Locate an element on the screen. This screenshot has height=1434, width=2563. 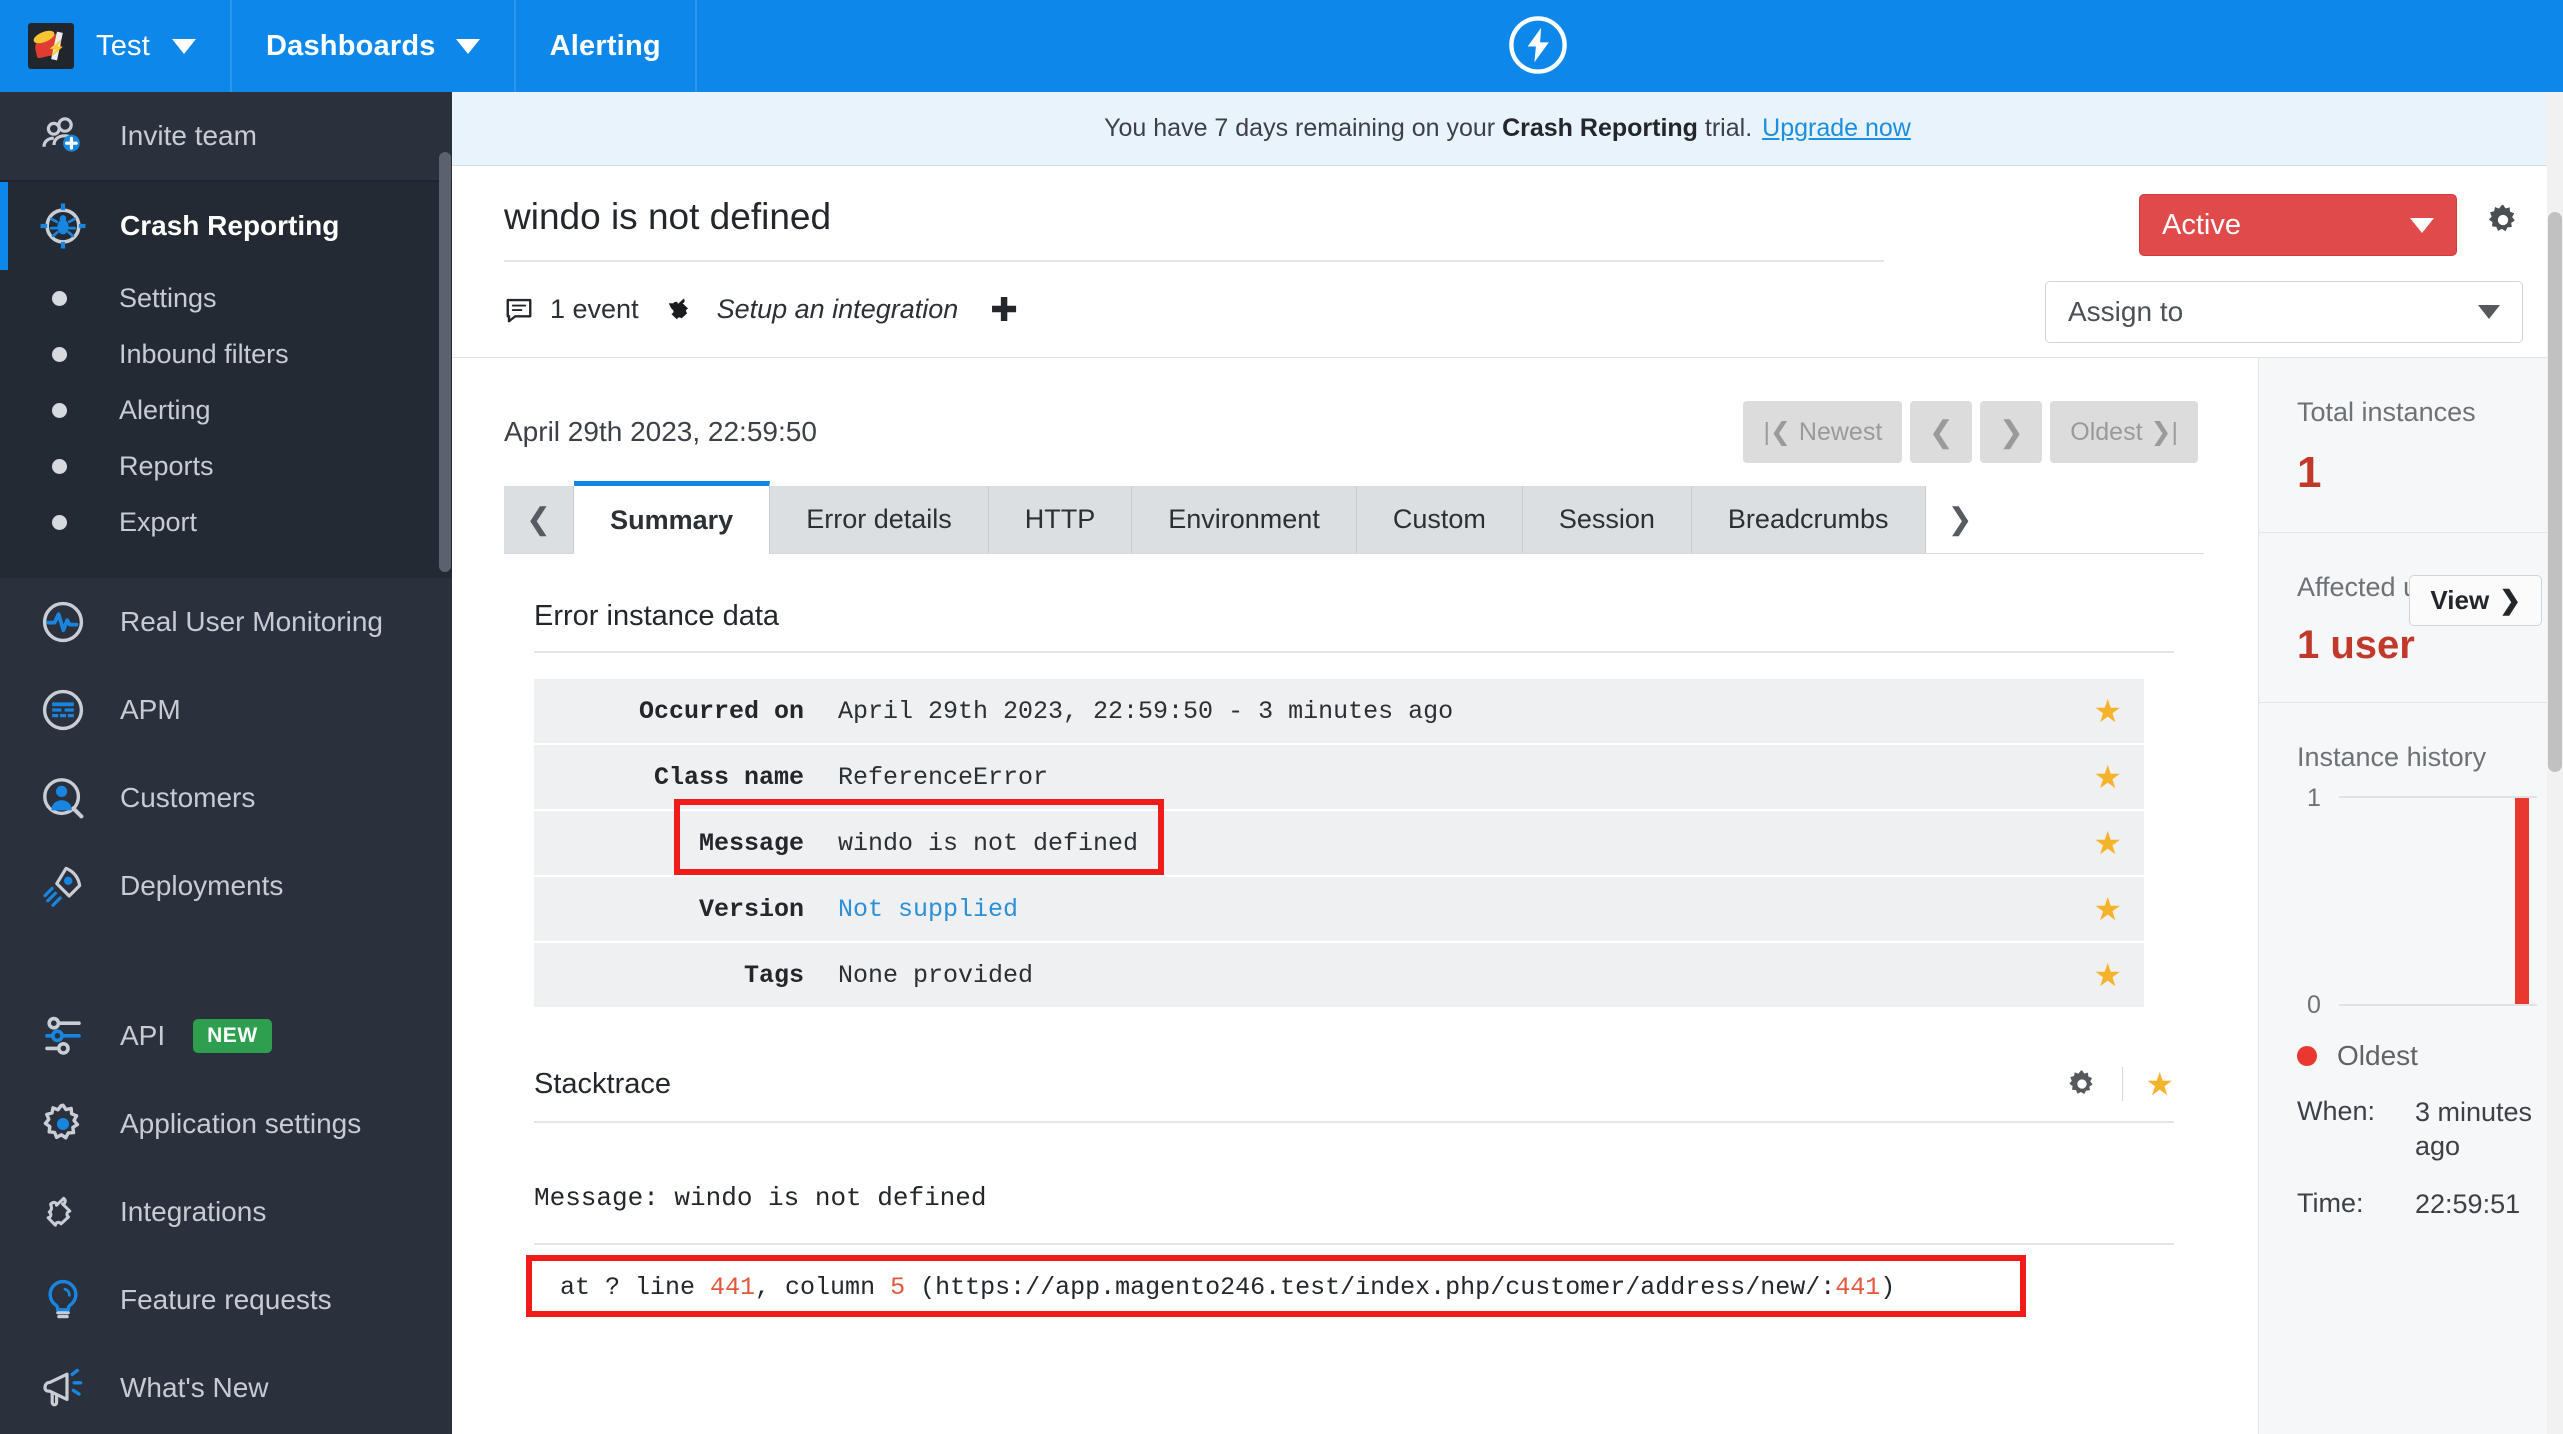
page-scrollbar-thumb is located at coordinates (2555, 492).